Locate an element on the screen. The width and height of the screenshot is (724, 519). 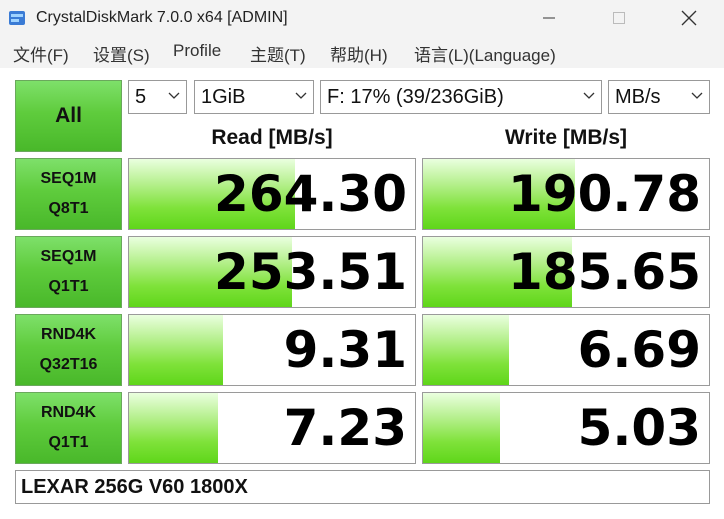
drive-value: F: 17% (39/236GiB) is located at coordinates (415, 97).